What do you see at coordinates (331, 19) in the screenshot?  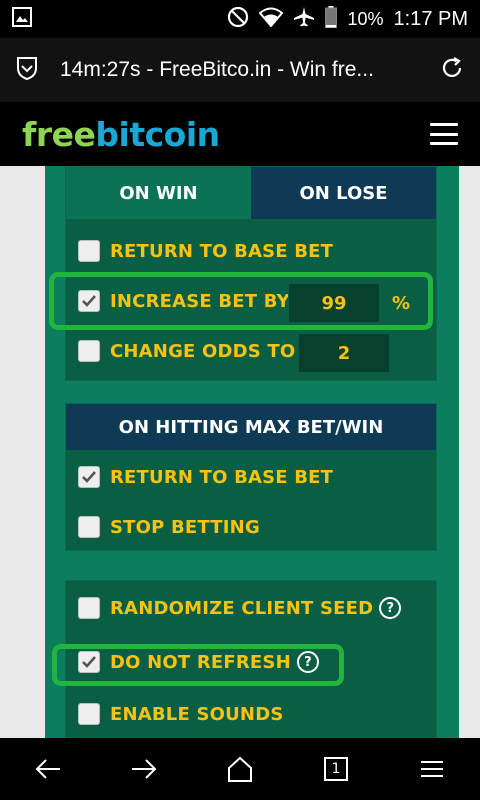 I see `battery-icon` at bounding box center [331, 19].